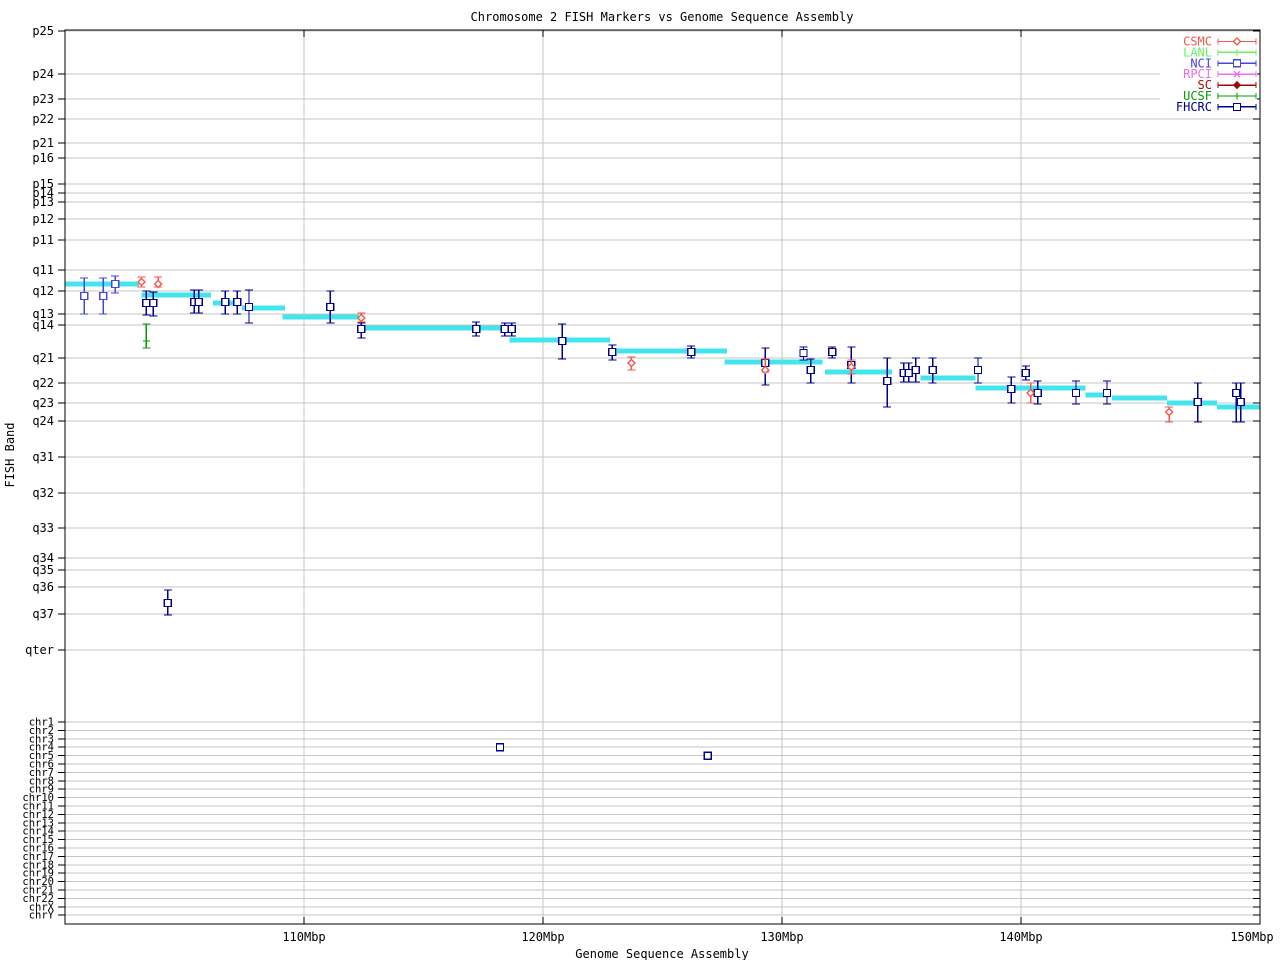  I want to click on y-band-label: p12, so click(43, 219).